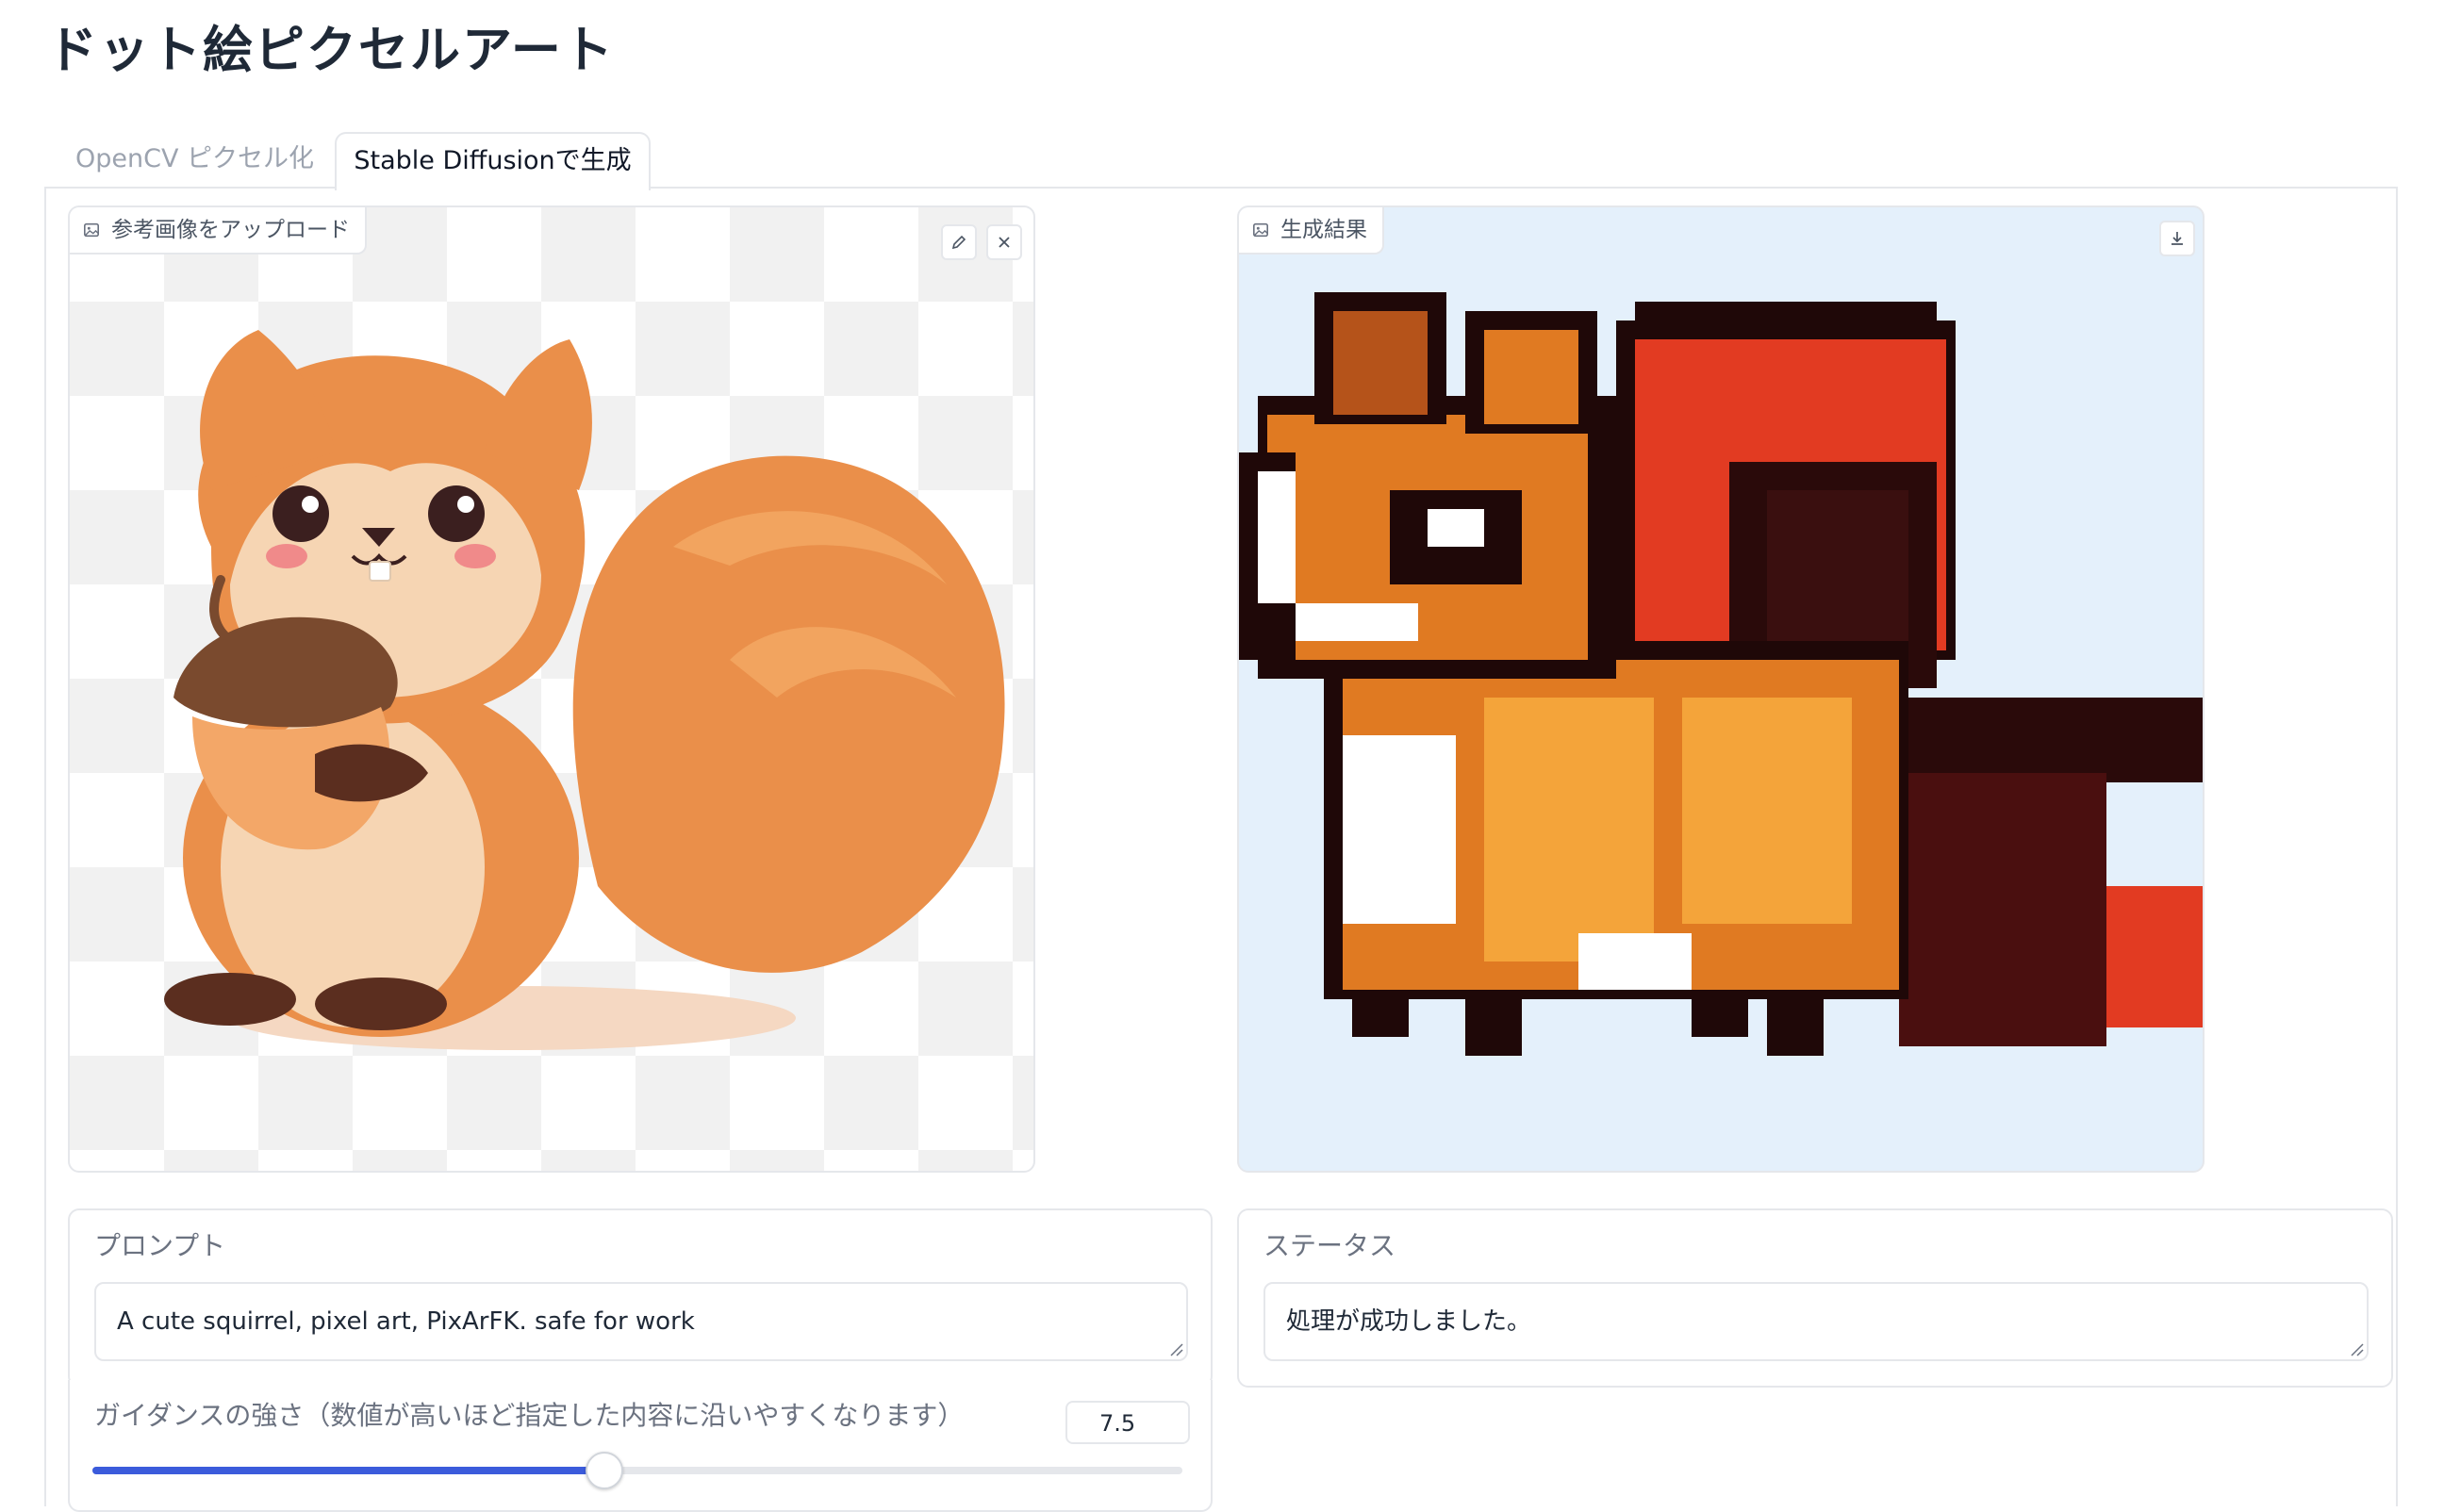  Describe the element at coordinates (1324, 230) in the screenshot. I see `result-label-text: 生成結果` at that location.